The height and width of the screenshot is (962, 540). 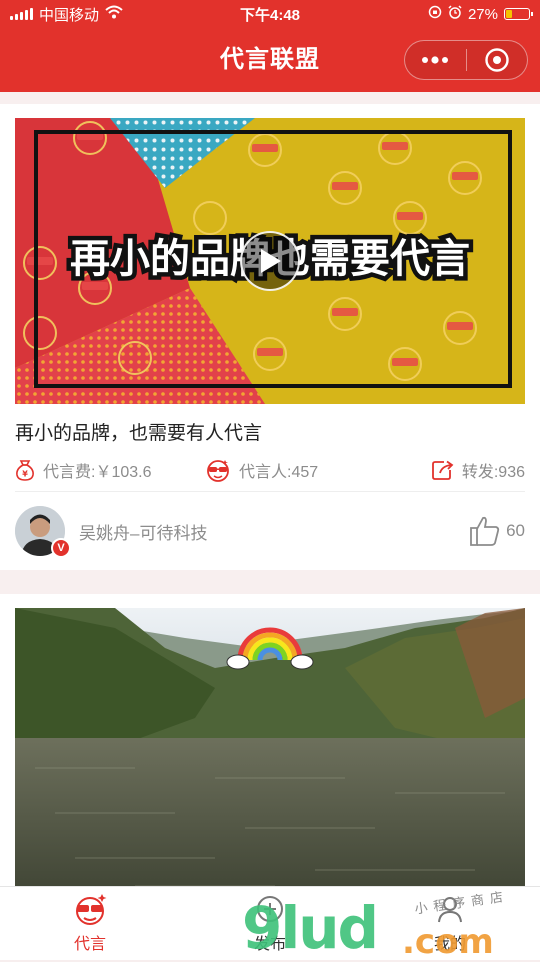 What do you see at coordinates (493, 472) in the screenshot?
I see `shares-label: 转发:936` at bounding box center [493, 472].